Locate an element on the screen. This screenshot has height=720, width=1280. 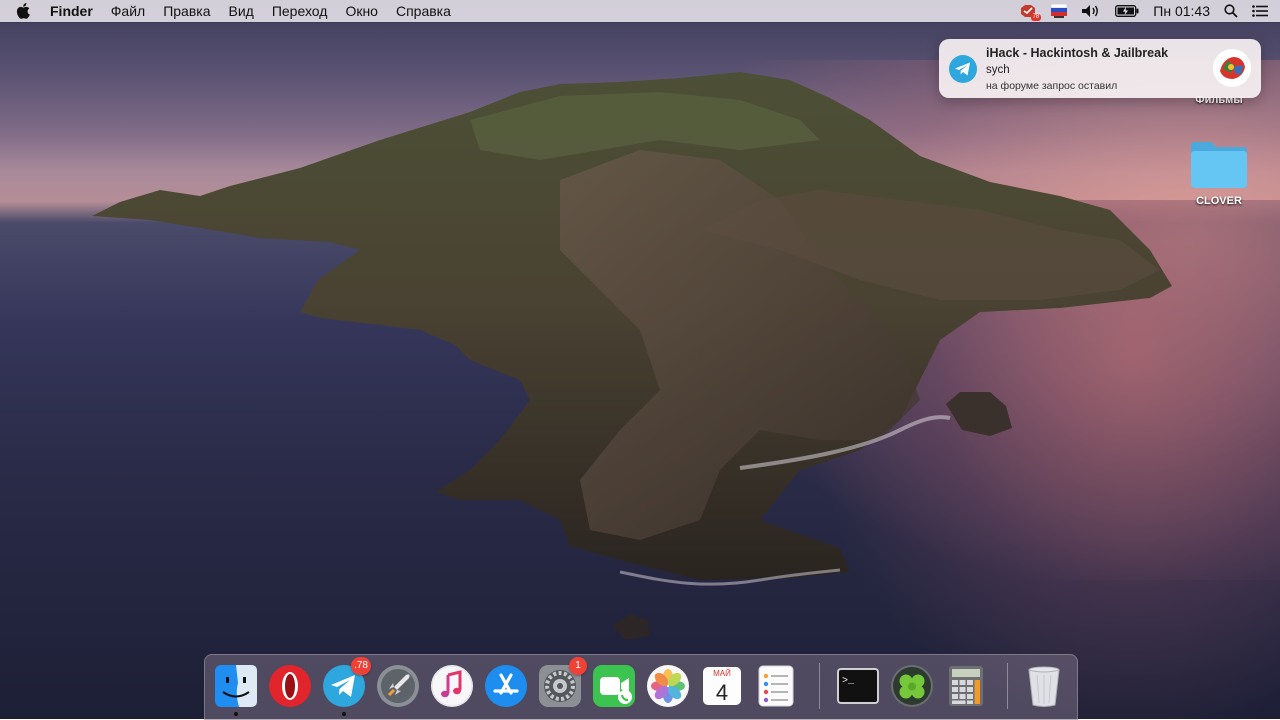
notification-title: iHack - Hackintosh & Jailbreak is located at coordinates (1077, 53).